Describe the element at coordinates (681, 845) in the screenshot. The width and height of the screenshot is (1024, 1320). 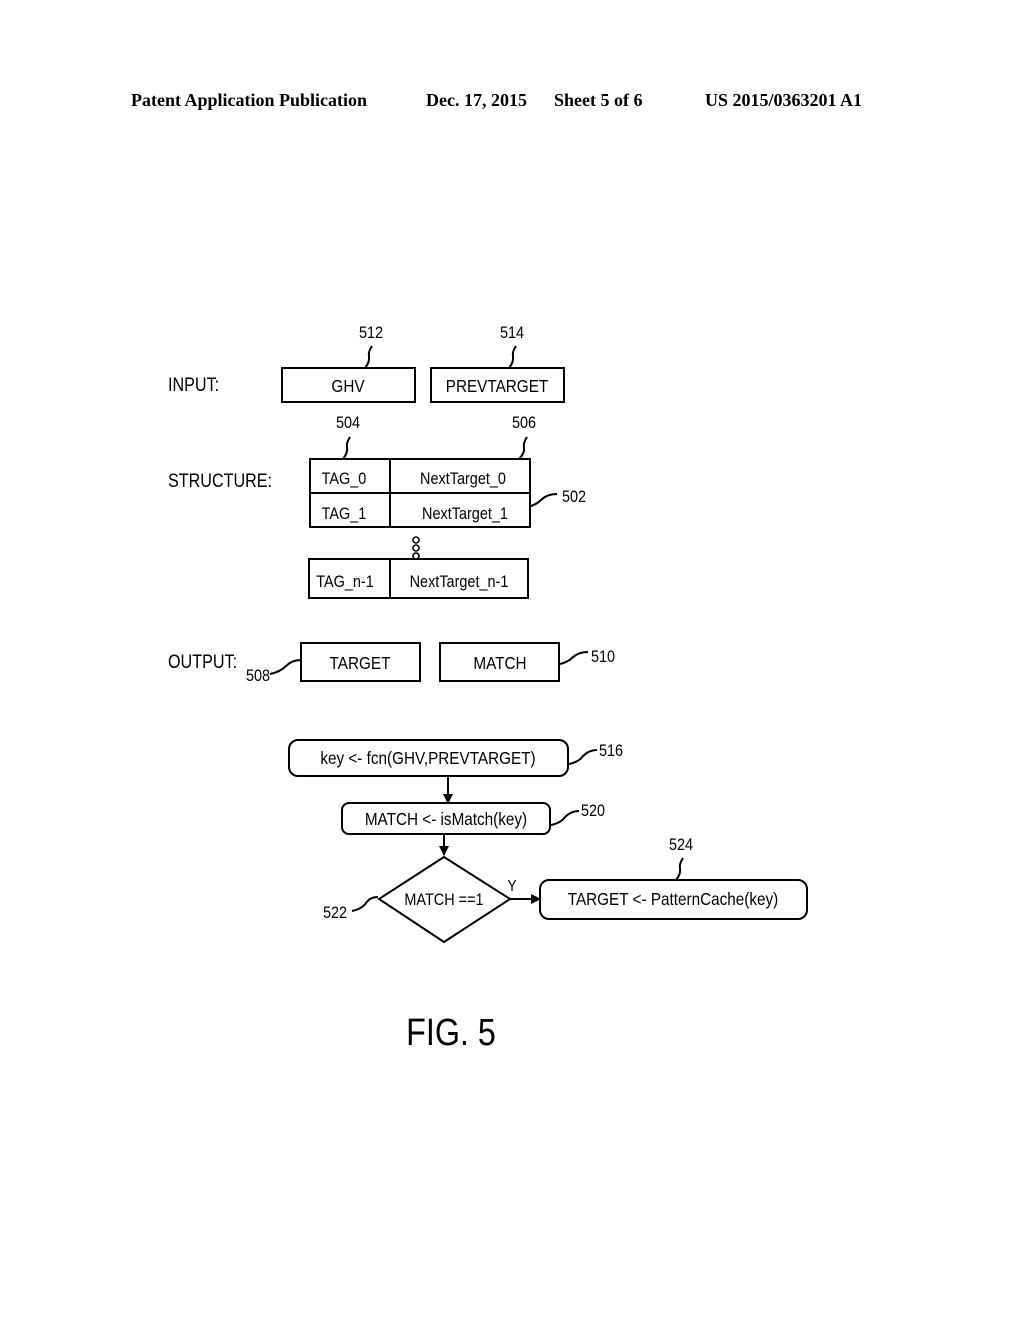
I see `ref-524: 524` at that location.